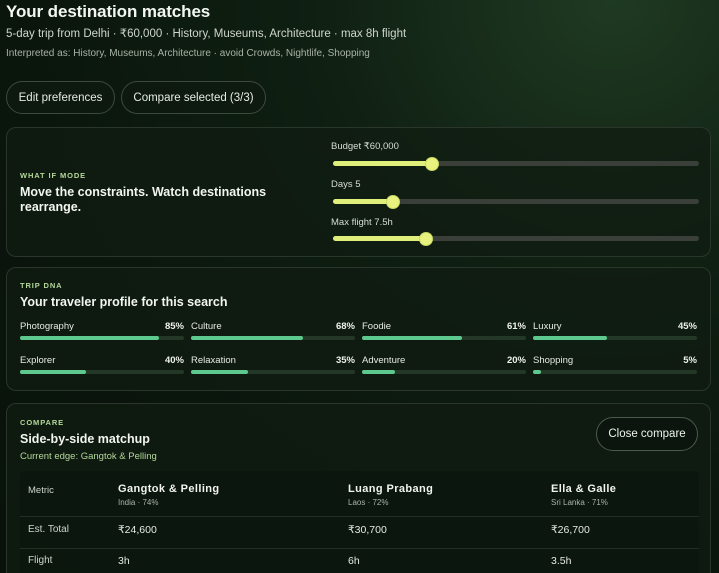 This screenshot has height=573, width=719. Describe the element at coordinates (345, 326) in the screenshot. I see `trait-percent: 68%` at that location.